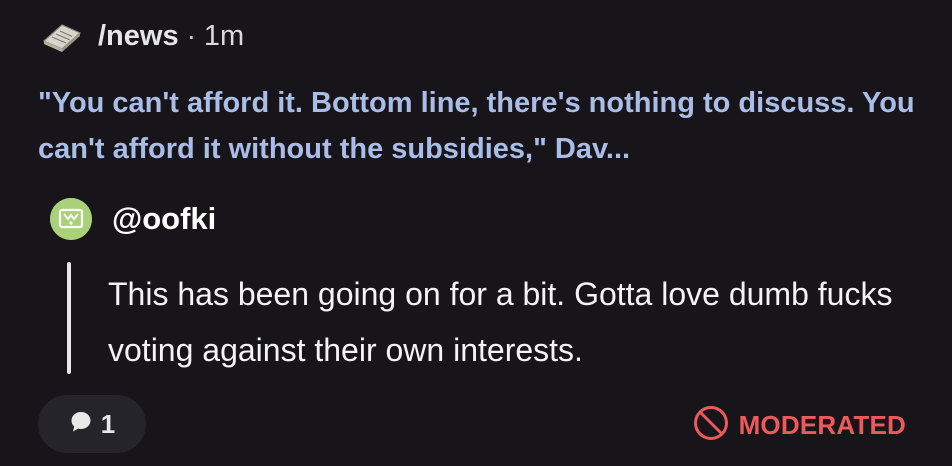 The width and height of the screenshot is (952, 466). I want to click on moderated-badge: MODERATED, so click(799, 425).